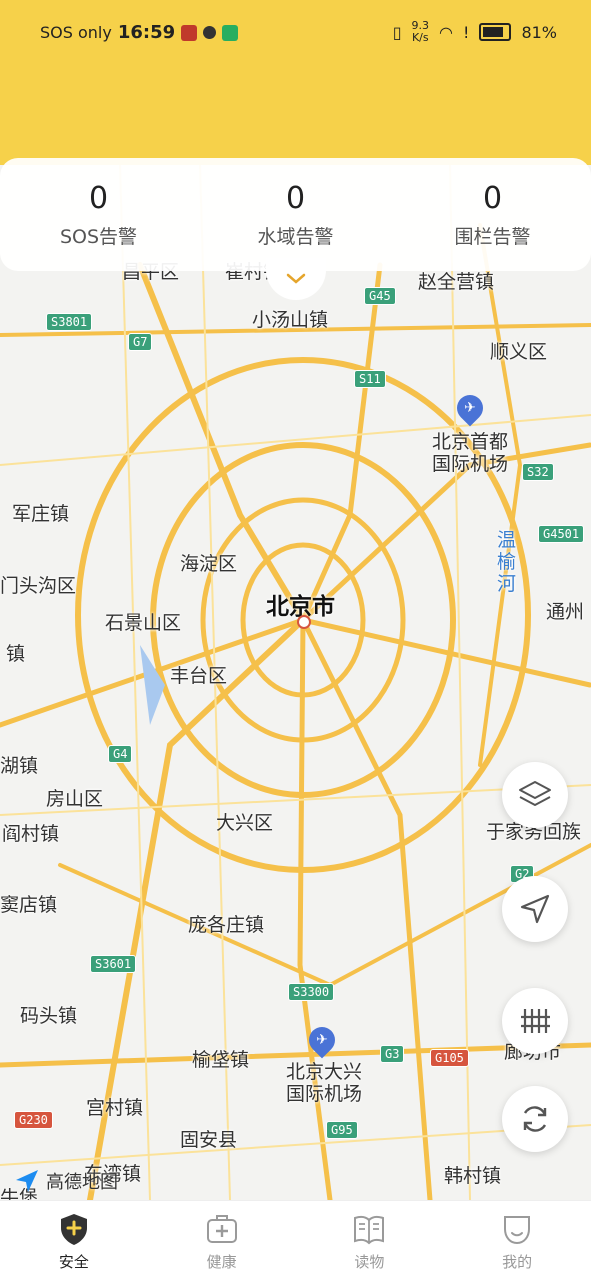  I want to click on lake, so click(152, 685).